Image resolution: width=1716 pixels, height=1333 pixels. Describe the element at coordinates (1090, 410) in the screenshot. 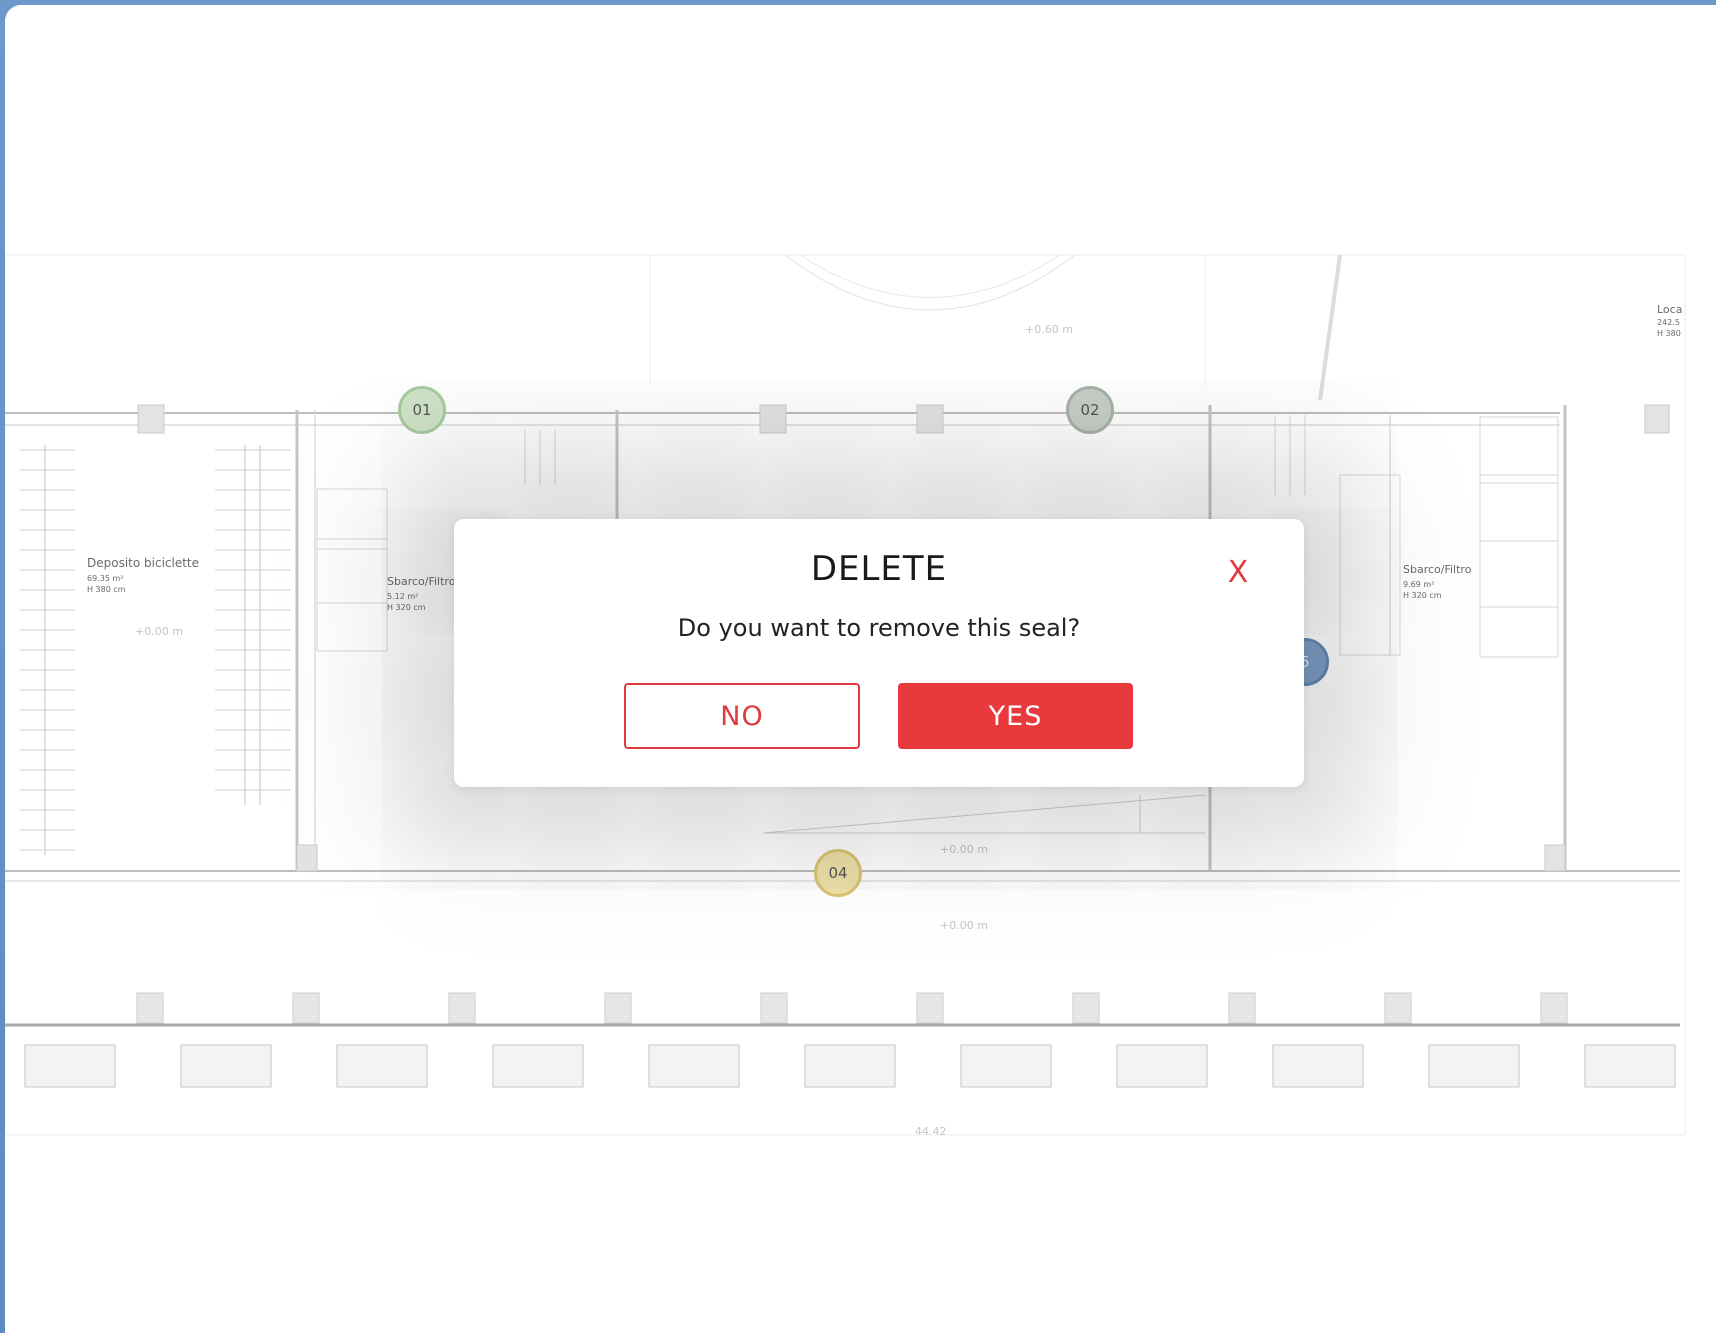

I see `seal-marker-02: 02` at that location.